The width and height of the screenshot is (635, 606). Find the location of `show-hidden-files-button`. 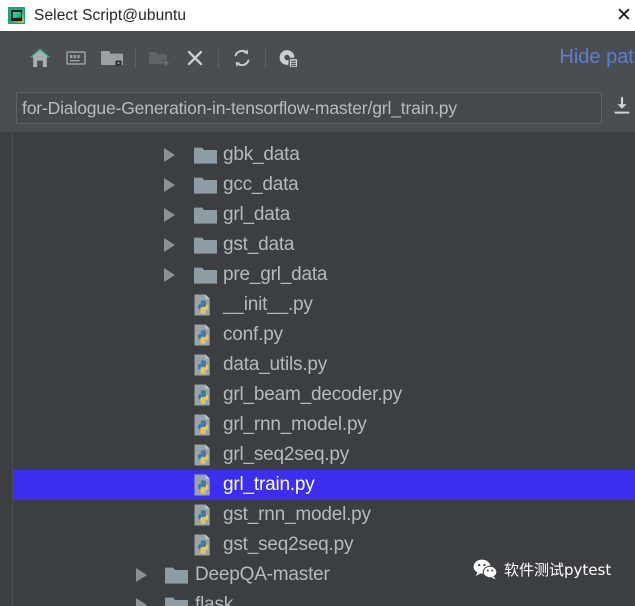

show-hidden-files-button is located at coordinates (289, 58).